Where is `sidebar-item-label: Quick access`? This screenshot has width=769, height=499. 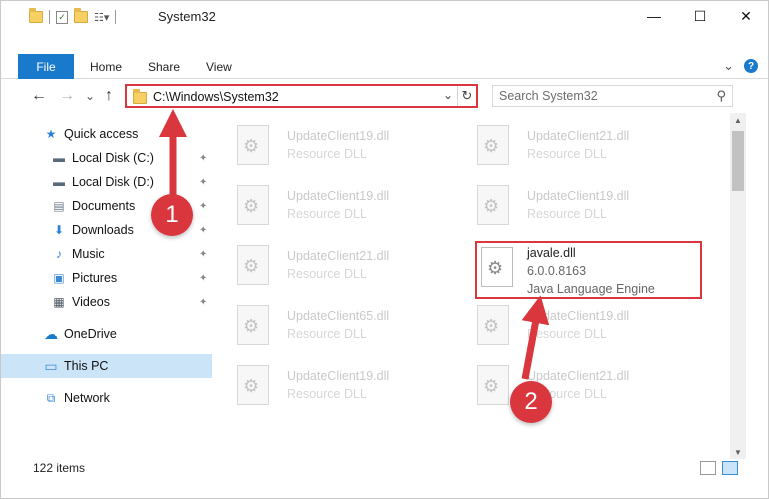 sidebar-item-label: Quick access is located at coordinates (101, 134).